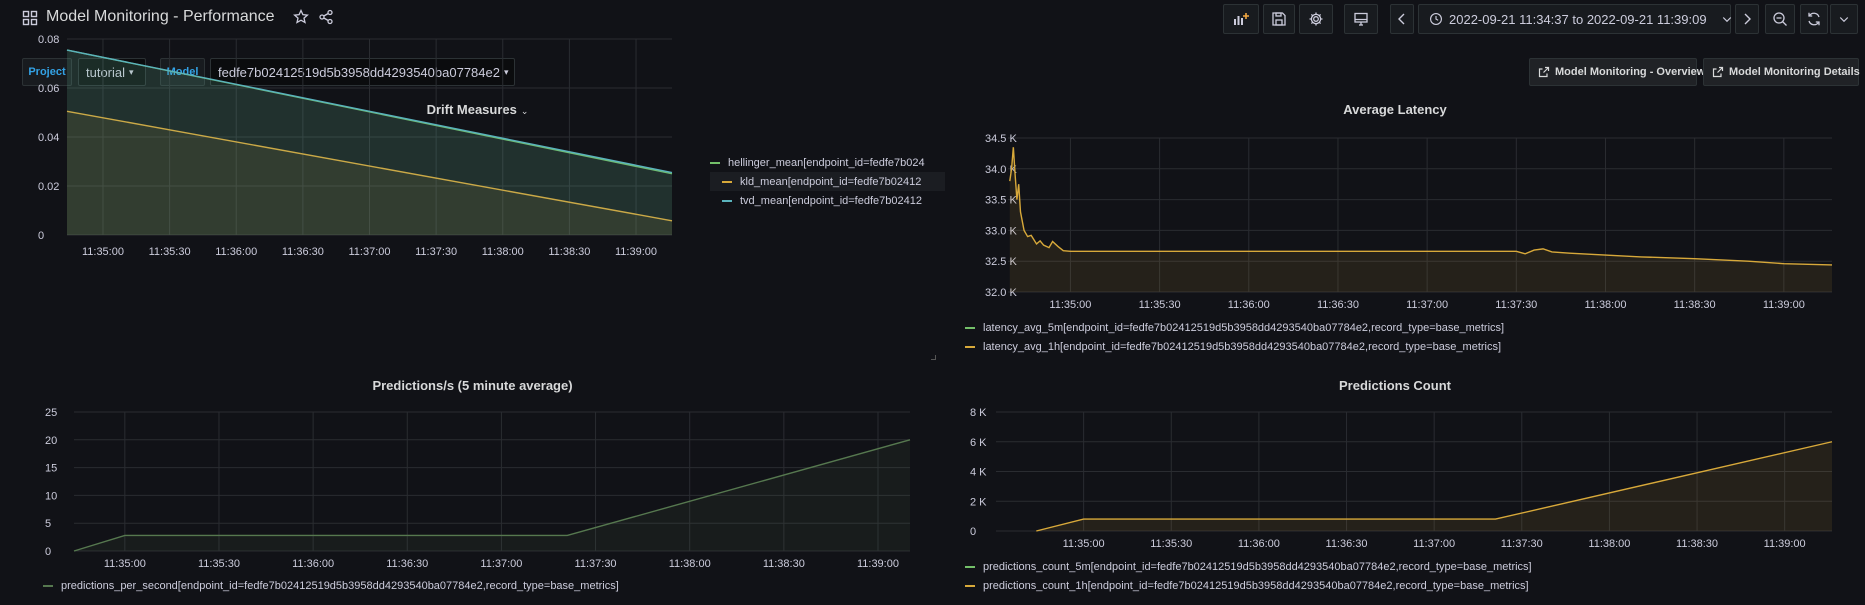 The image size is (1865, 605). I want to click on overview-link-button: Model Monitoring - Overview, so click(1617, 72).